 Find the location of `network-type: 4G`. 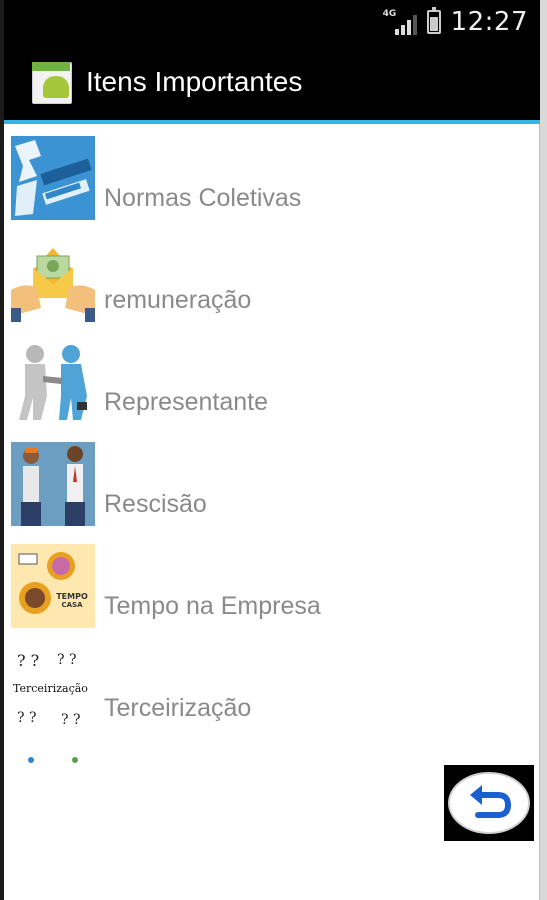

network-type: 4G is located at coordinates (389, 14).